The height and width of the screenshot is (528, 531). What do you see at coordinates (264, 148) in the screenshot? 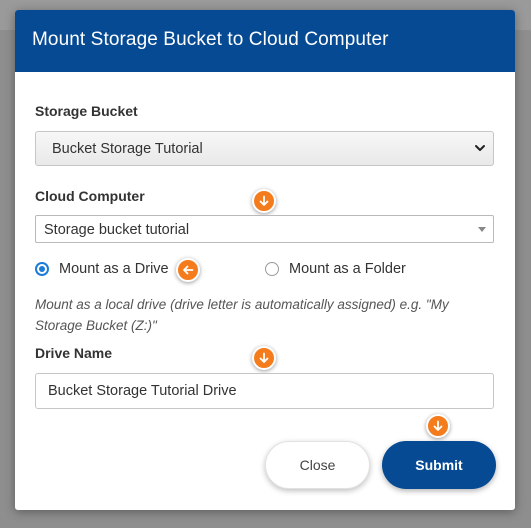
I see `storage-bucket-select: Bucket Storage Tutorial` at bounding box center [264, 148].